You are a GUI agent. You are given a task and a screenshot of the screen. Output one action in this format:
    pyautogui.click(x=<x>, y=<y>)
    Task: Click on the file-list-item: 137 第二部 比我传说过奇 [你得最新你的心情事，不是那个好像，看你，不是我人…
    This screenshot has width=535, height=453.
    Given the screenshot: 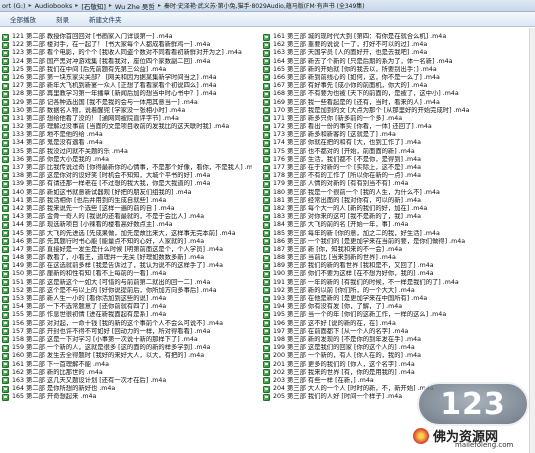 What is the action you would take?
    pyautogui.click(x=127, y=168)
    